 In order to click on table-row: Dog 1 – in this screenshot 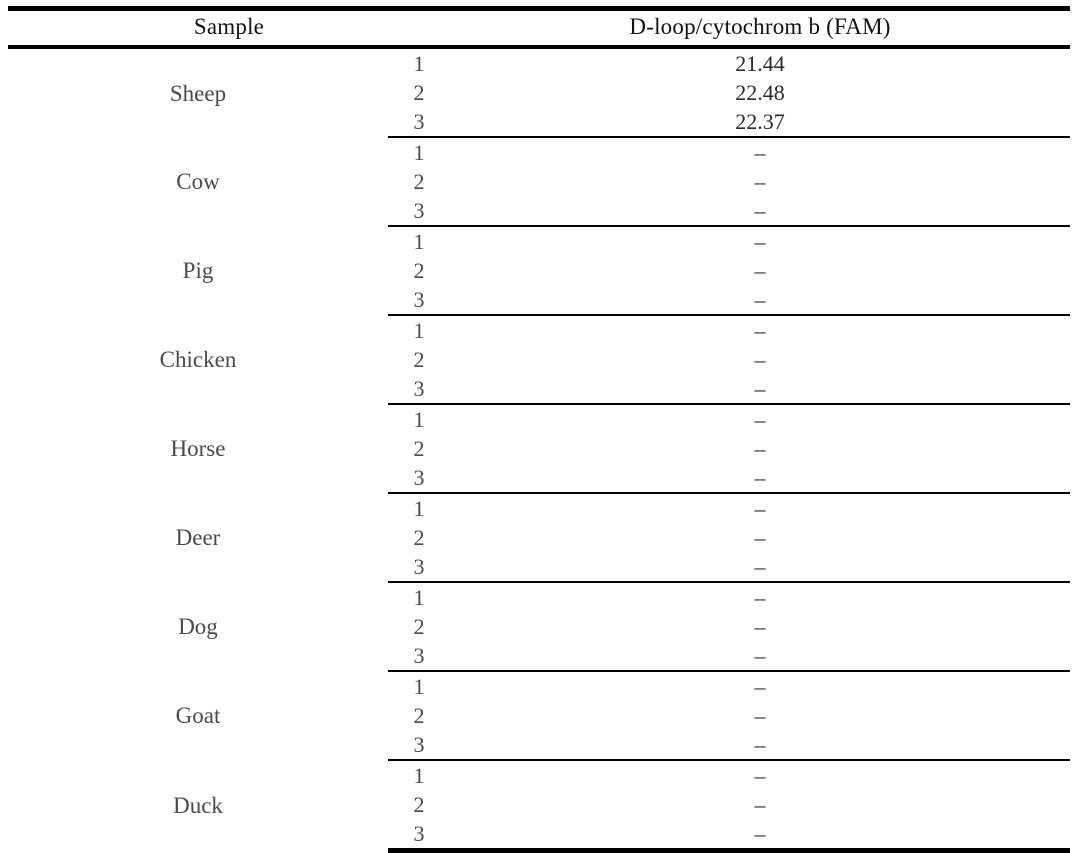, I will do `click(539, 610)`.